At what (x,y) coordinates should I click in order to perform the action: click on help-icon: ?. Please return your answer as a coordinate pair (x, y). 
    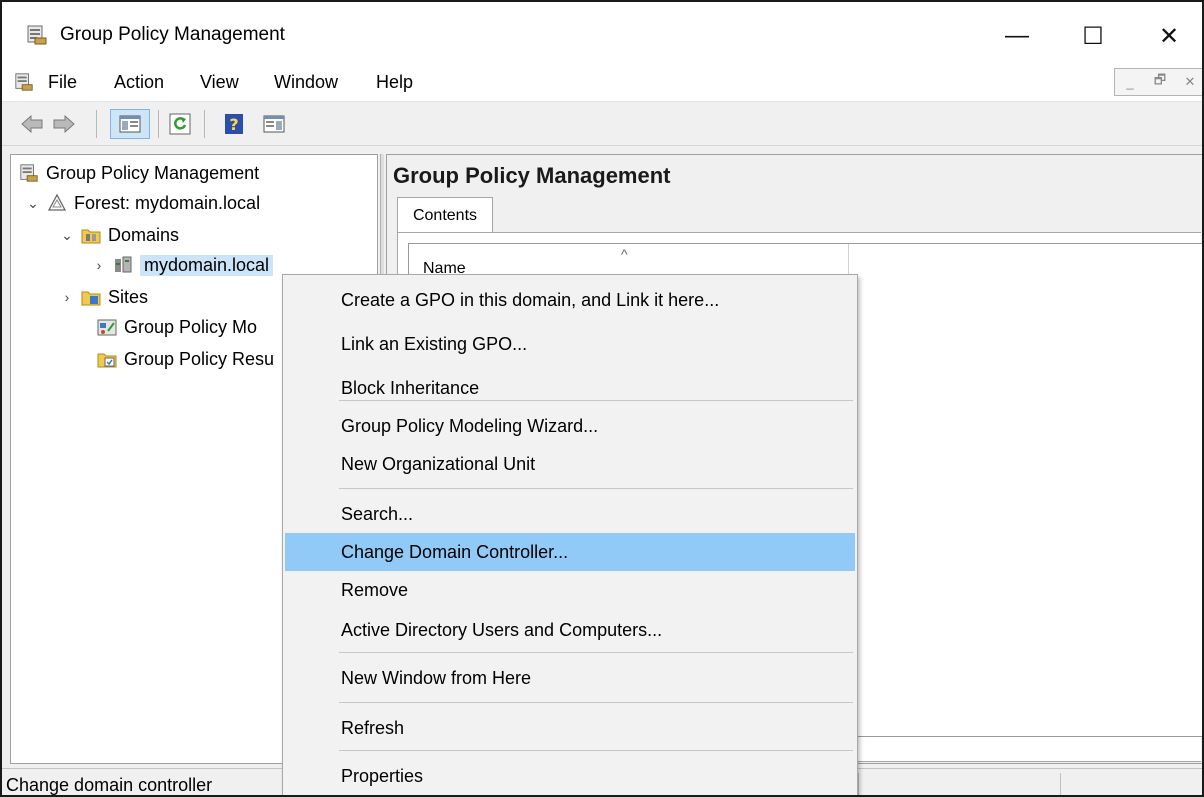
    Looking at the image, I should click on (234, 124).